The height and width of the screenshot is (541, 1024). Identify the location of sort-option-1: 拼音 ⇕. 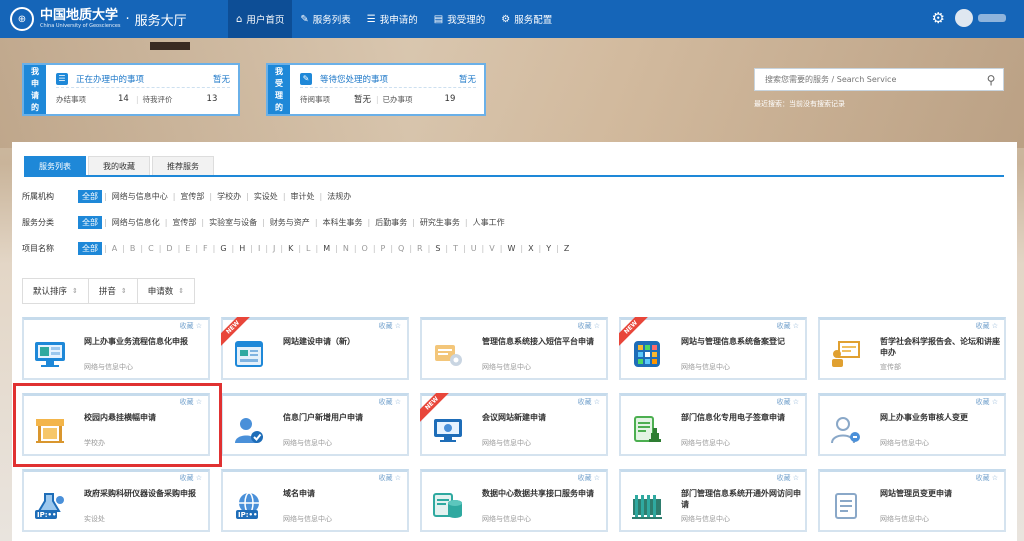
(113, 291).